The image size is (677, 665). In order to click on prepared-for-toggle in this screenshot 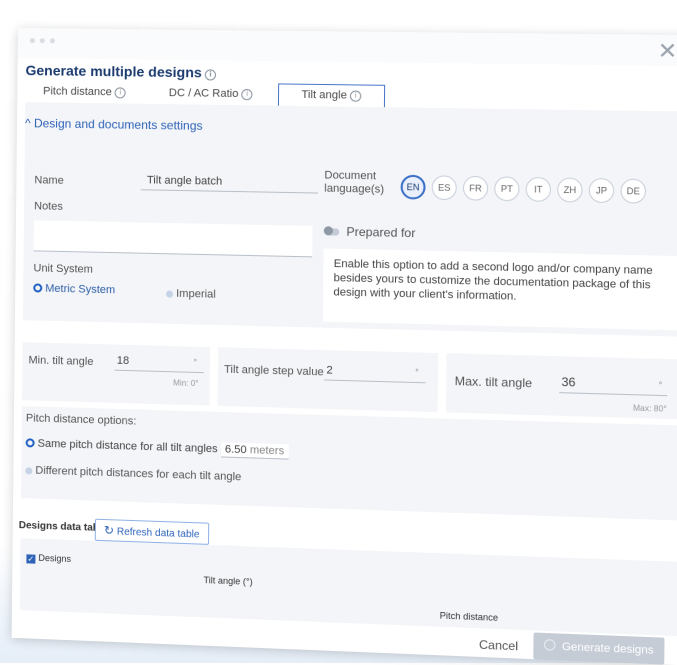, I will do `click(332, 232)`.